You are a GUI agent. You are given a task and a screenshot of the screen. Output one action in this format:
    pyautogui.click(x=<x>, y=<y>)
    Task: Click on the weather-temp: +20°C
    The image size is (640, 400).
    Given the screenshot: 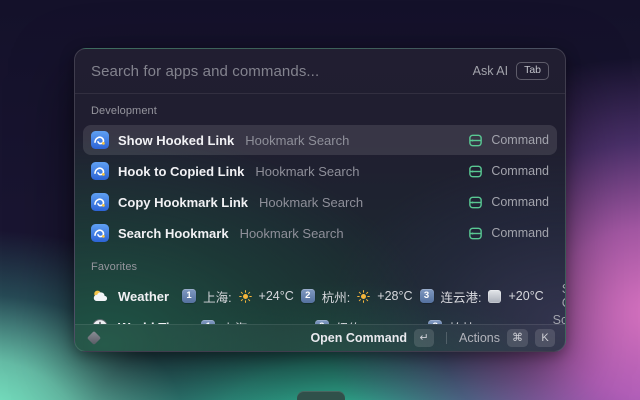 What is the action you would take?
    pyautogui.click(x=526, y=296)
    